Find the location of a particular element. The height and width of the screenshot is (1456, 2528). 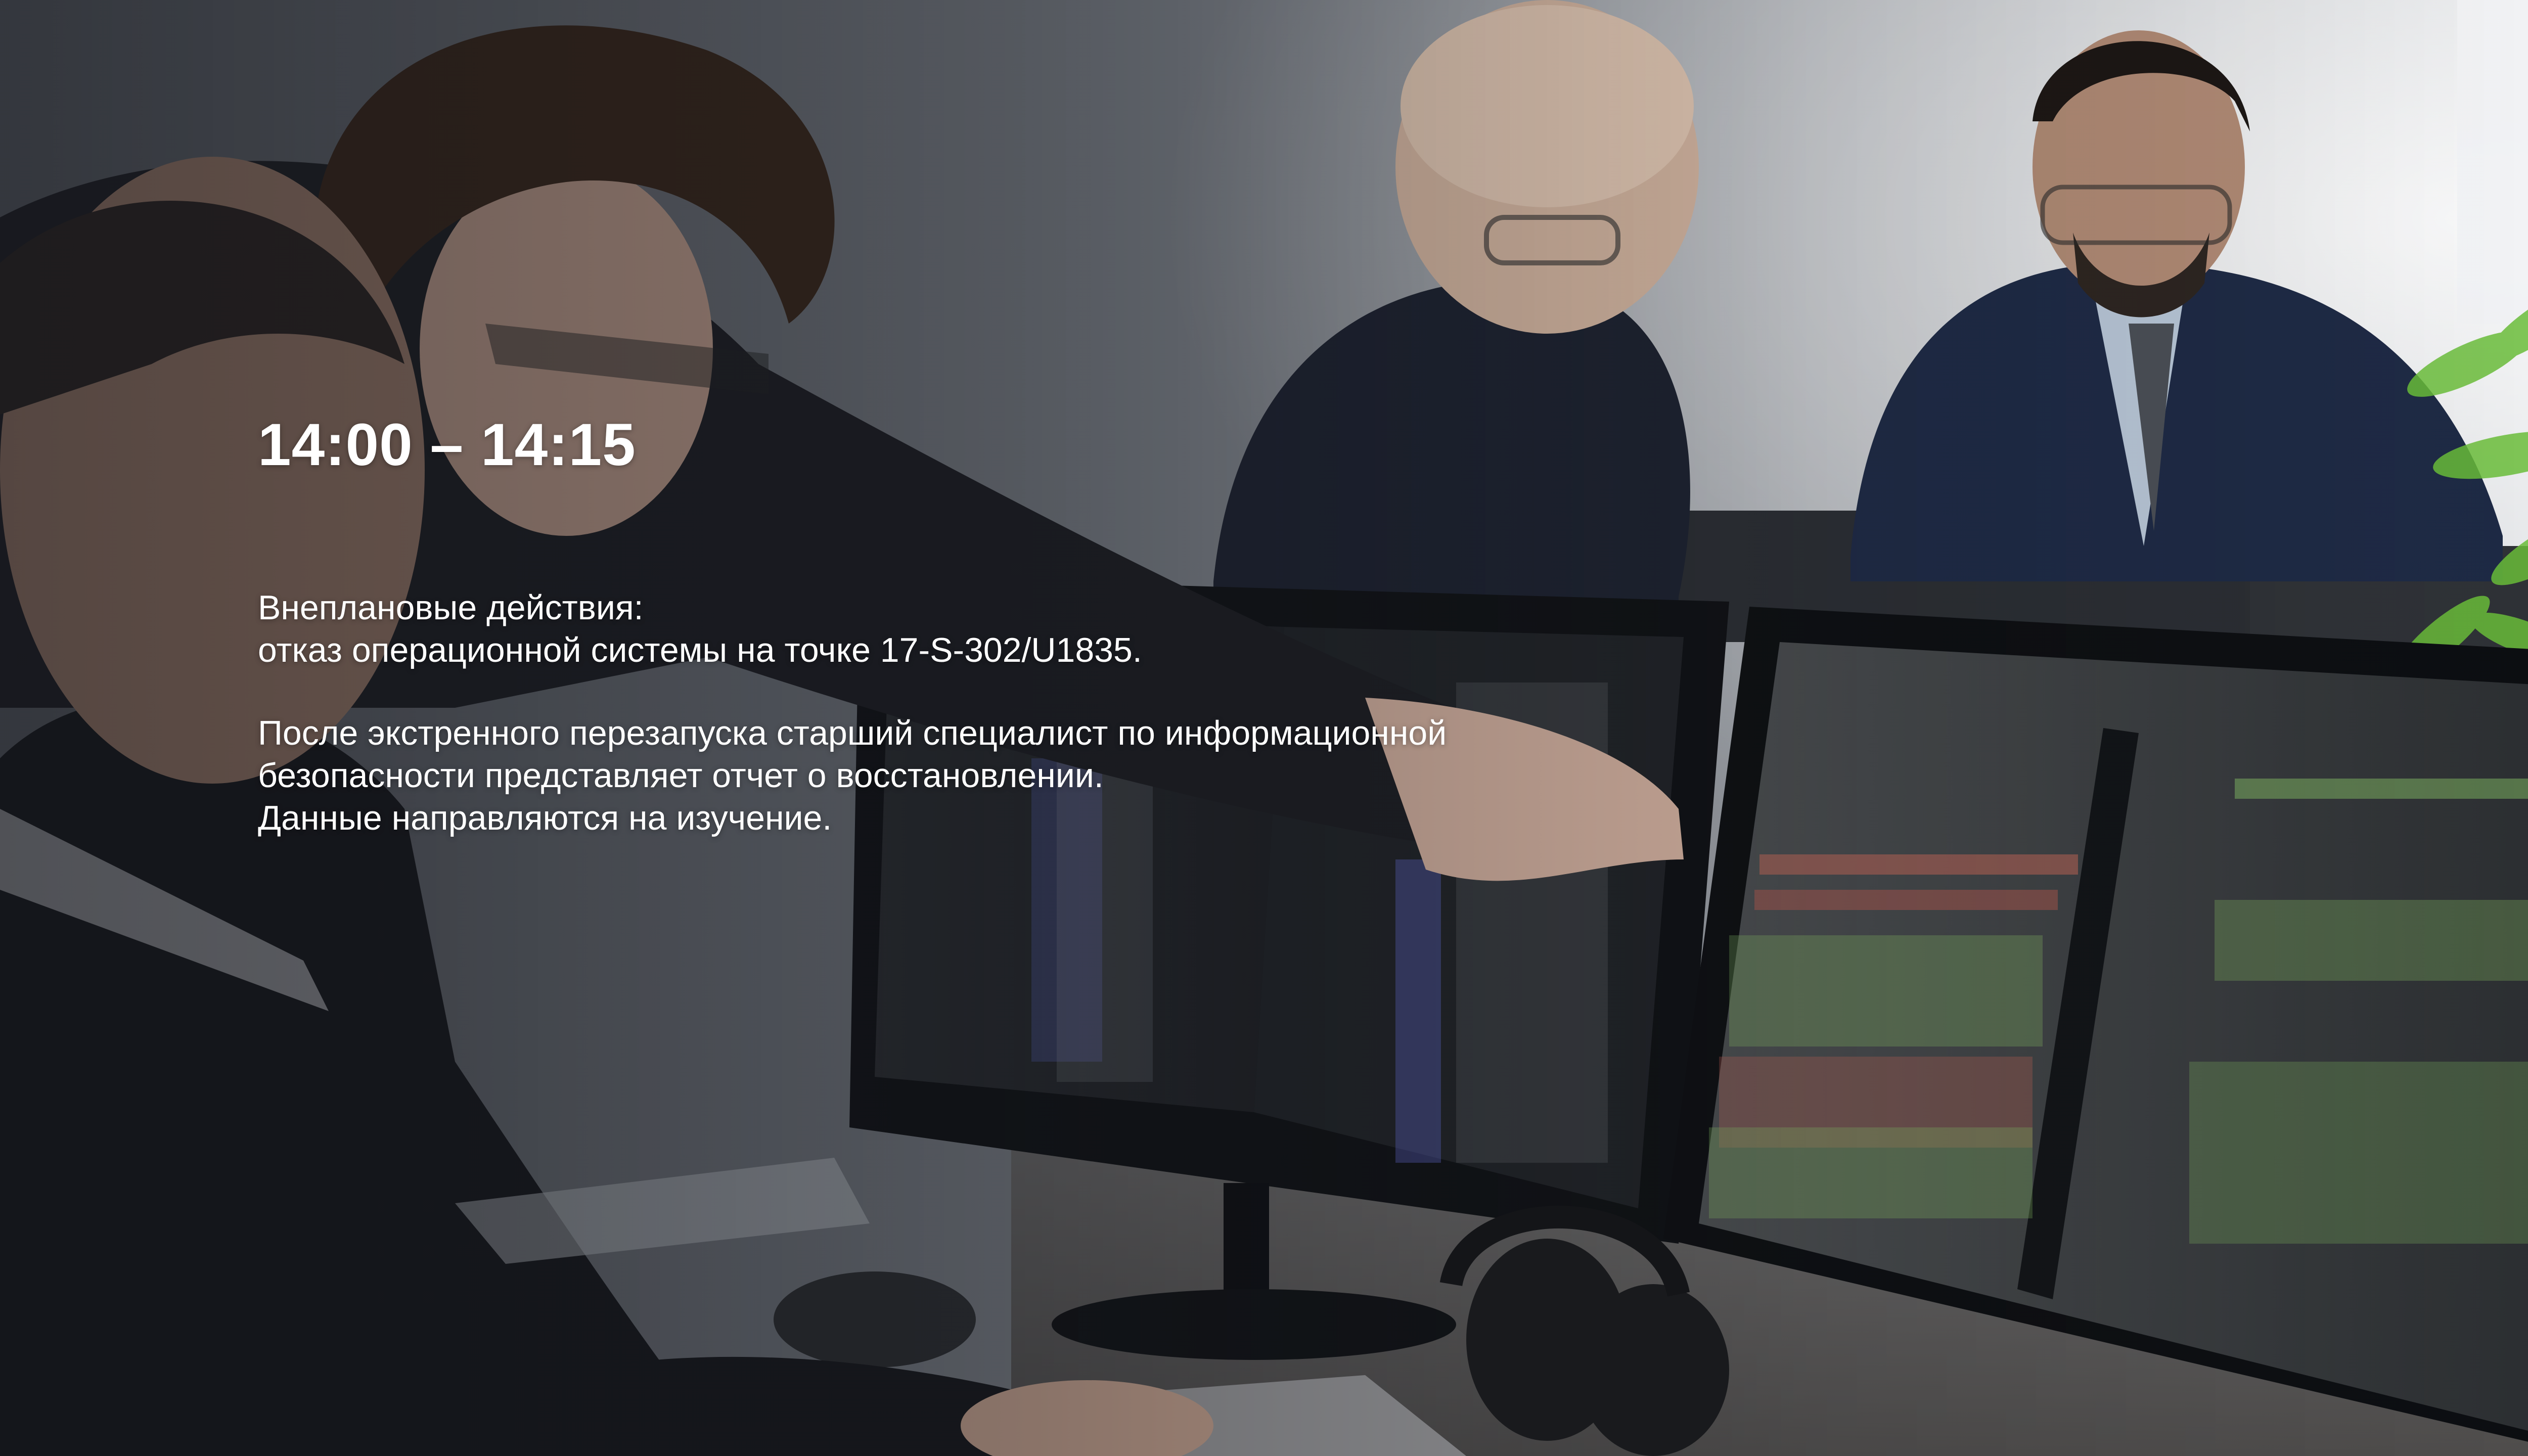

time-range: 14:00 – 14:15 is located at coordinates (447, 445).